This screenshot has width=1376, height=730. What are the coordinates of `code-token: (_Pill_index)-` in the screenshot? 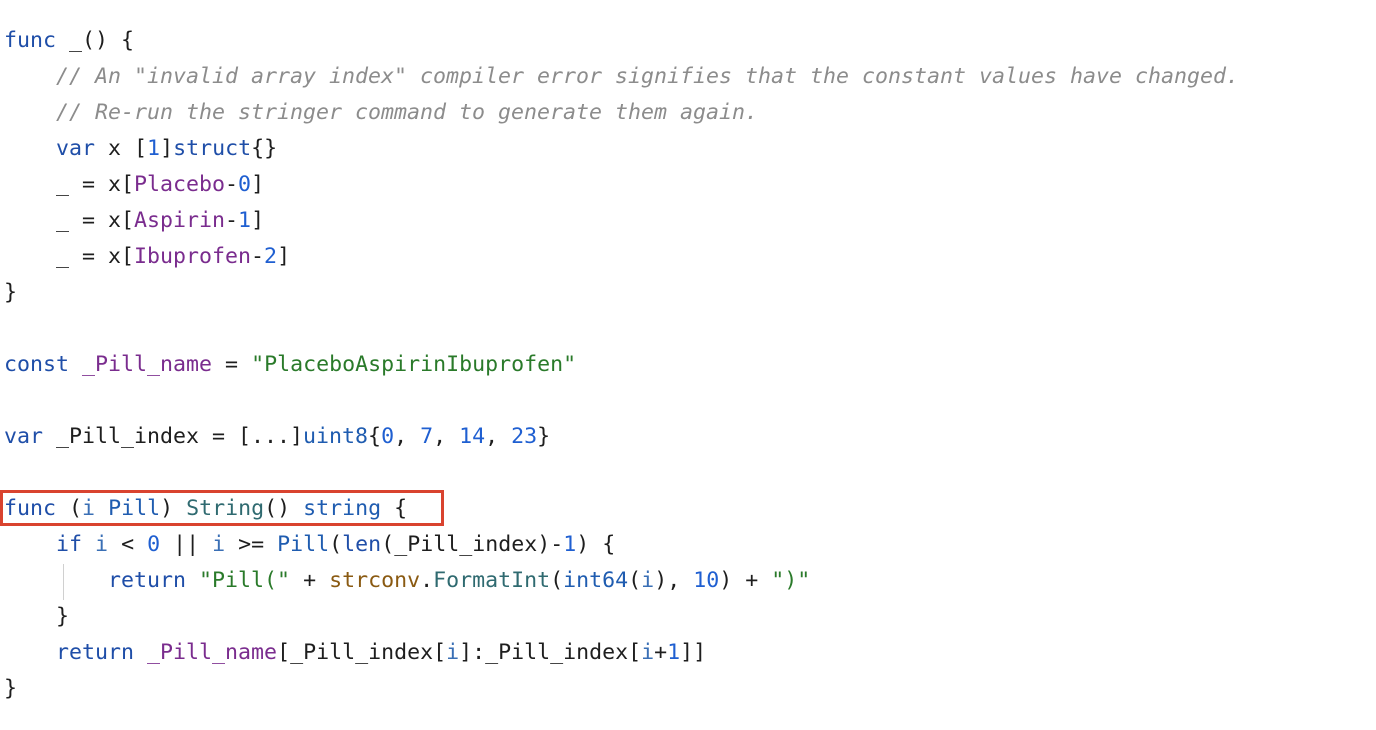 It's located at (472, 544).